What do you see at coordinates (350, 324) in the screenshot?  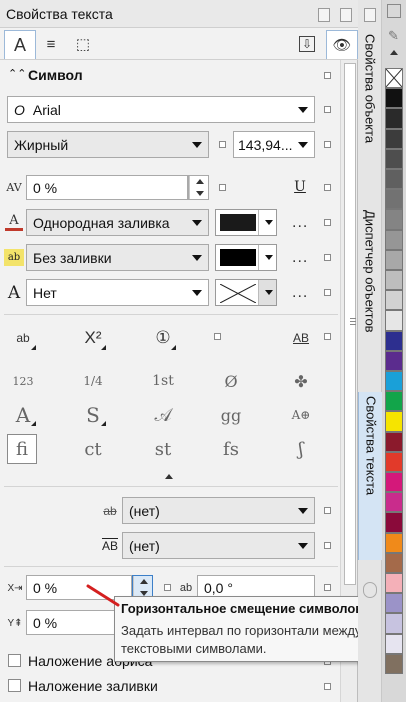 I see `scrollbar-thumb` at bounding box center [350, 324].